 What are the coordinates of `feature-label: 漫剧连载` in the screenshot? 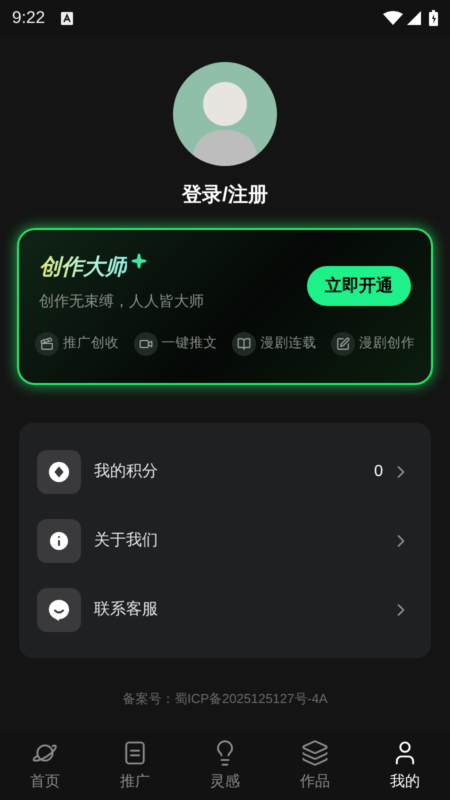 It's located at (288, 343).